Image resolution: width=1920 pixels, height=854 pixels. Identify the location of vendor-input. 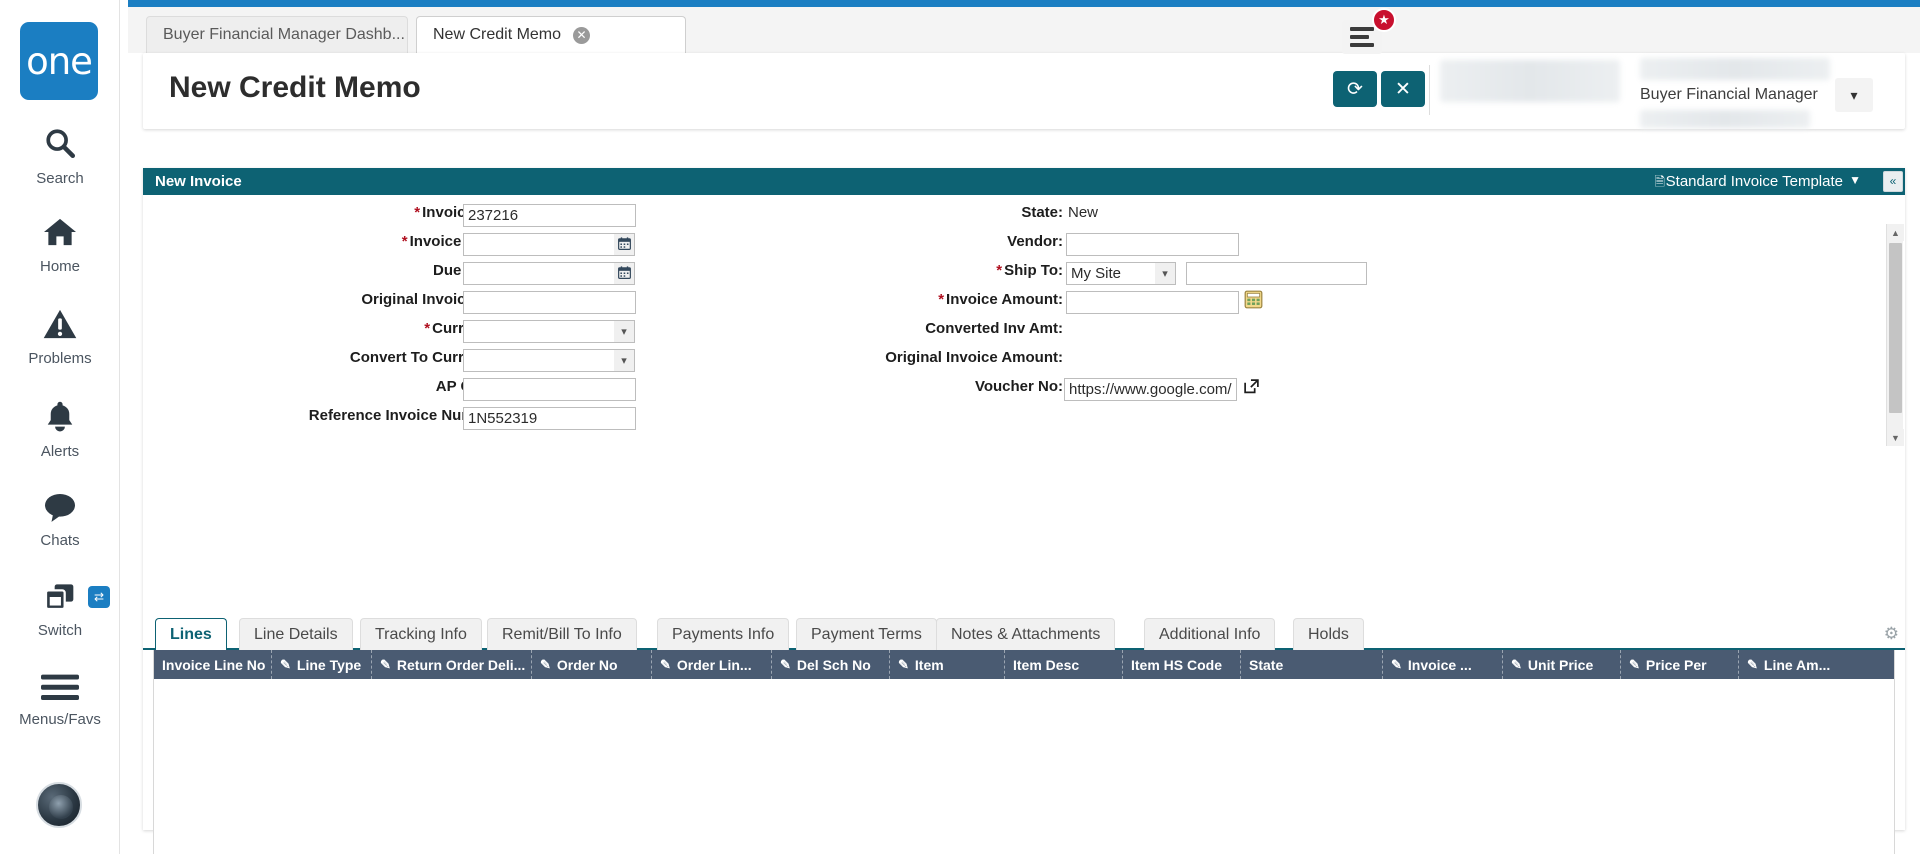
(1152, 244).